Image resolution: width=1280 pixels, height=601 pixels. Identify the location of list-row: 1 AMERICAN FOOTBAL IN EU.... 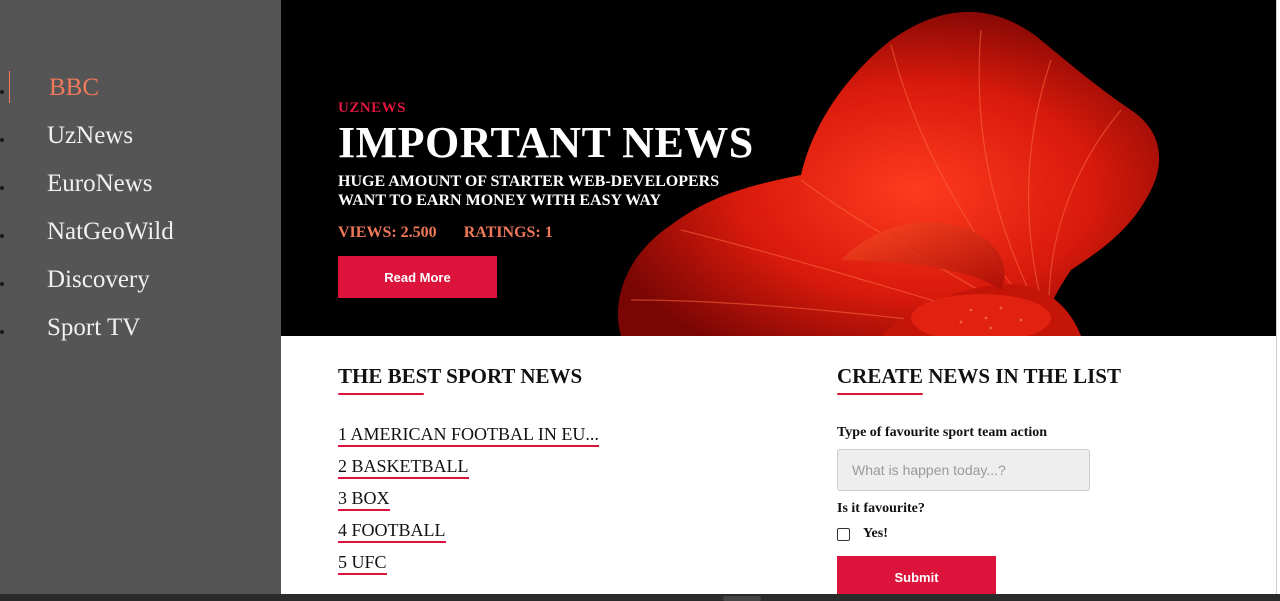
(468, 440).